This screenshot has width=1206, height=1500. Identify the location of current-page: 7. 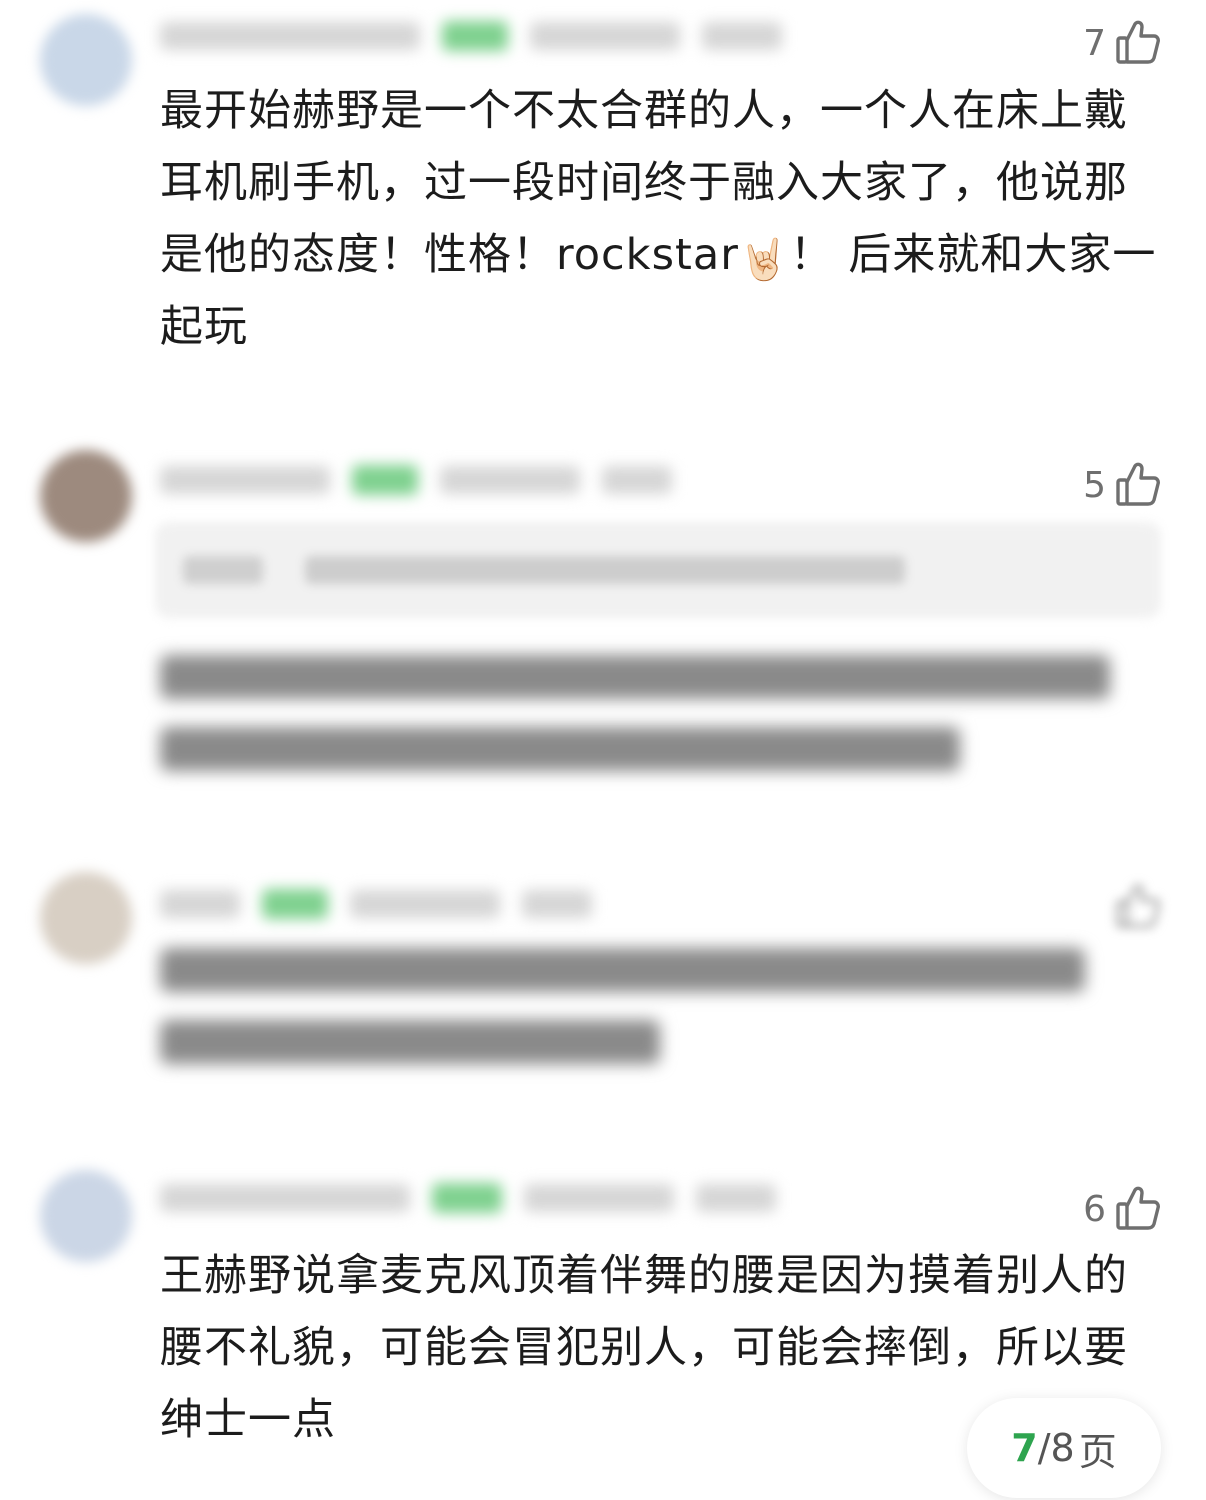
(1024, 1448).